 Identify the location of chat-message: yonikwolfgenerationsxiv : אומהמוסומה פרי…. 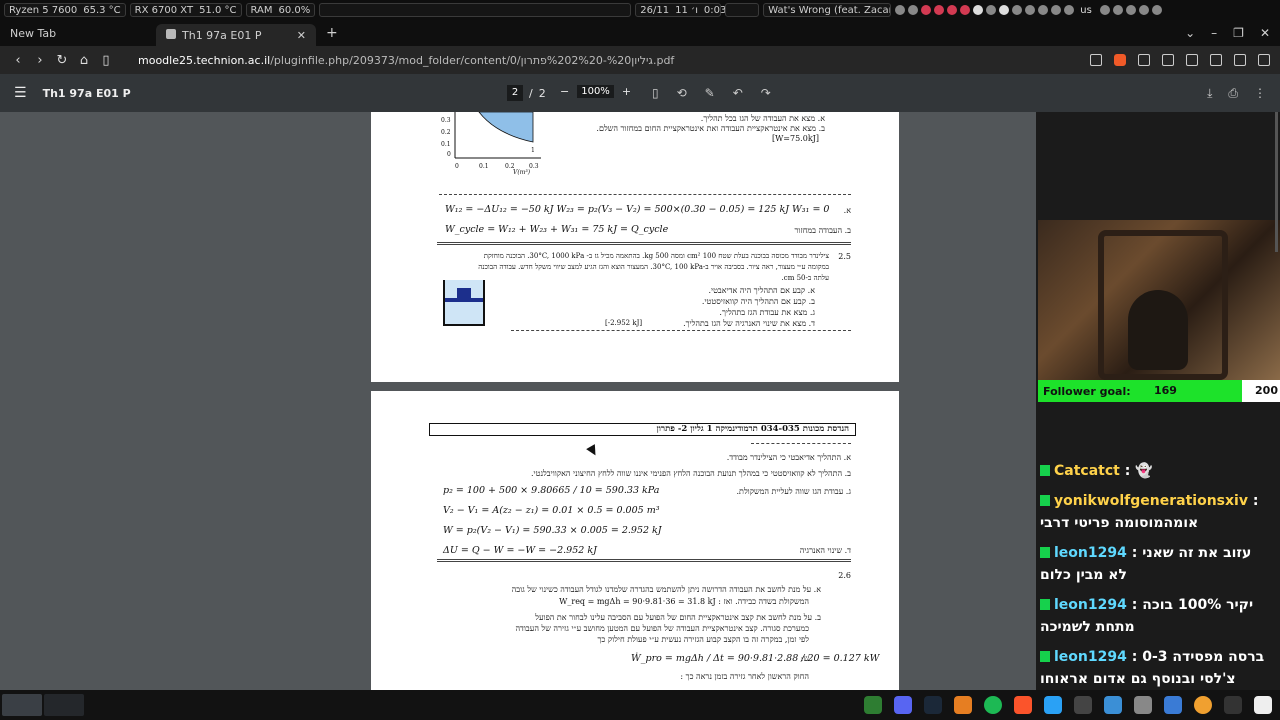
(1158, 514).